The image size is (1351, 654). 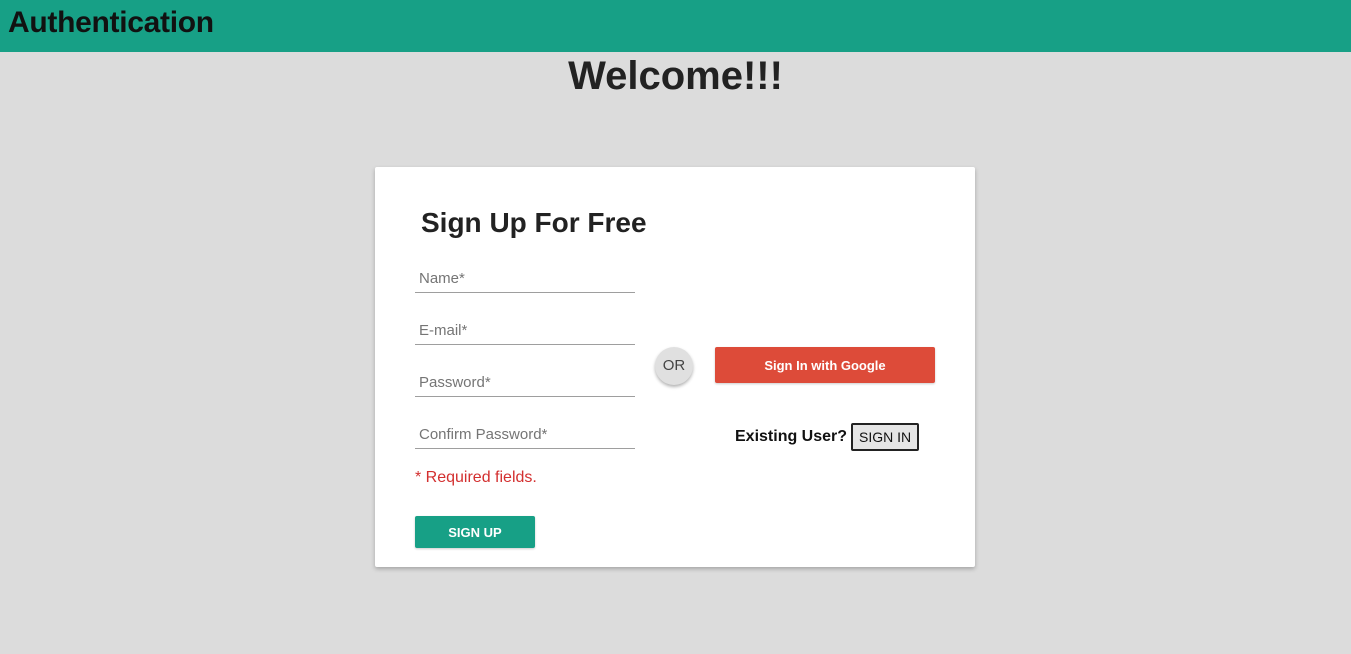 I want to click on form-title: Sign Up For Free, so click(x=534, y=222).